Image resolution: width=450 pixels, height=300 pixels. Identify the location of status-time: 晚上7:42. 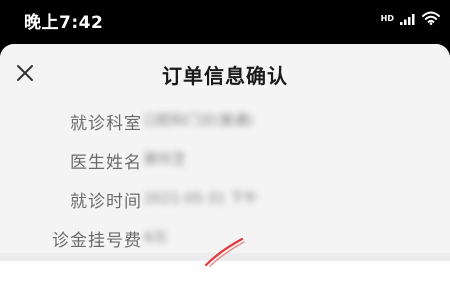
(64, 23).